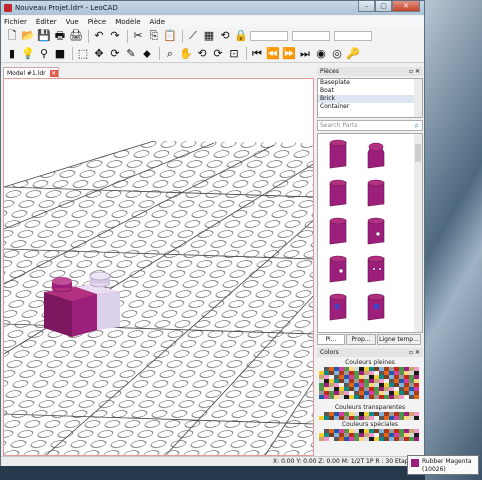  I want to click on parts-preview-grid, so click(370, 233).